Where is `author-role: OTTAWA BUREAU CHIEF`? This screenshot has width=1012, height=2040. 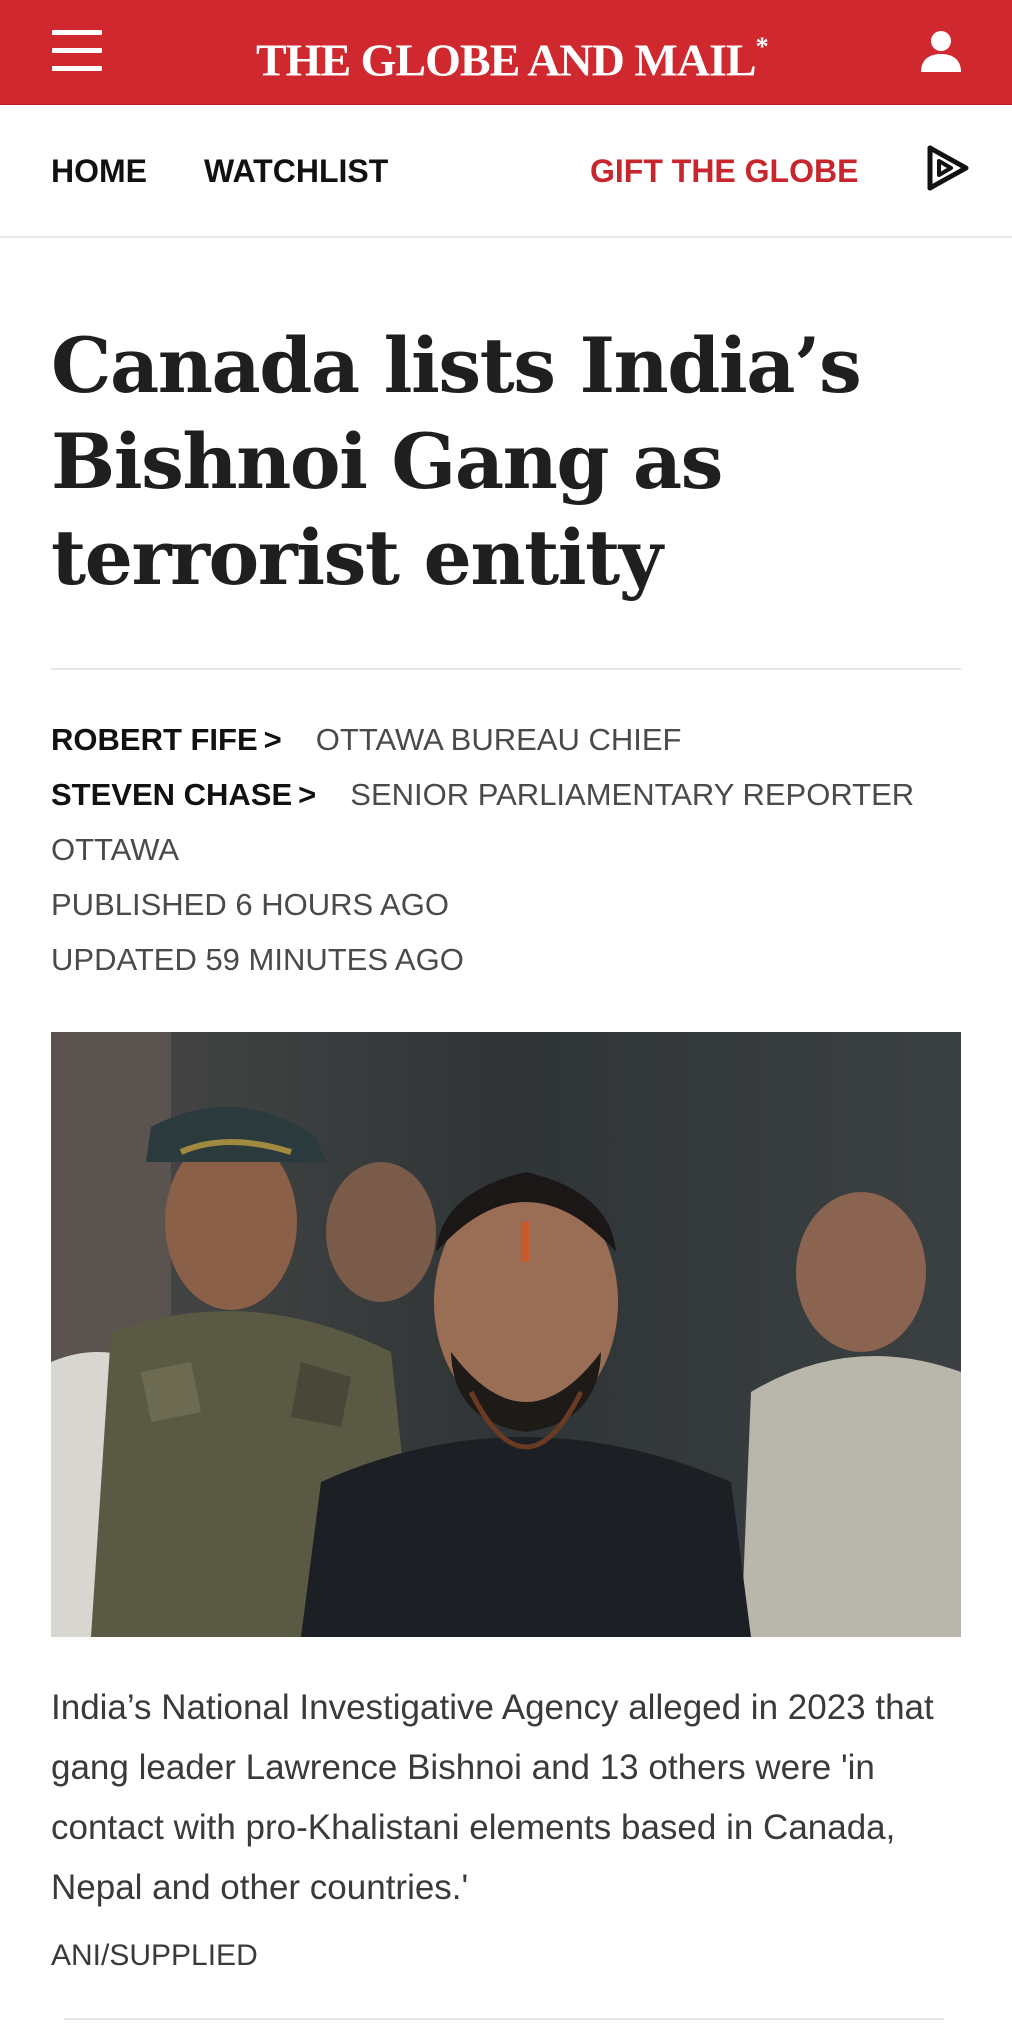
author-role: OTTAWA BUREAU CHIEF is located at coordinates (498, 739).